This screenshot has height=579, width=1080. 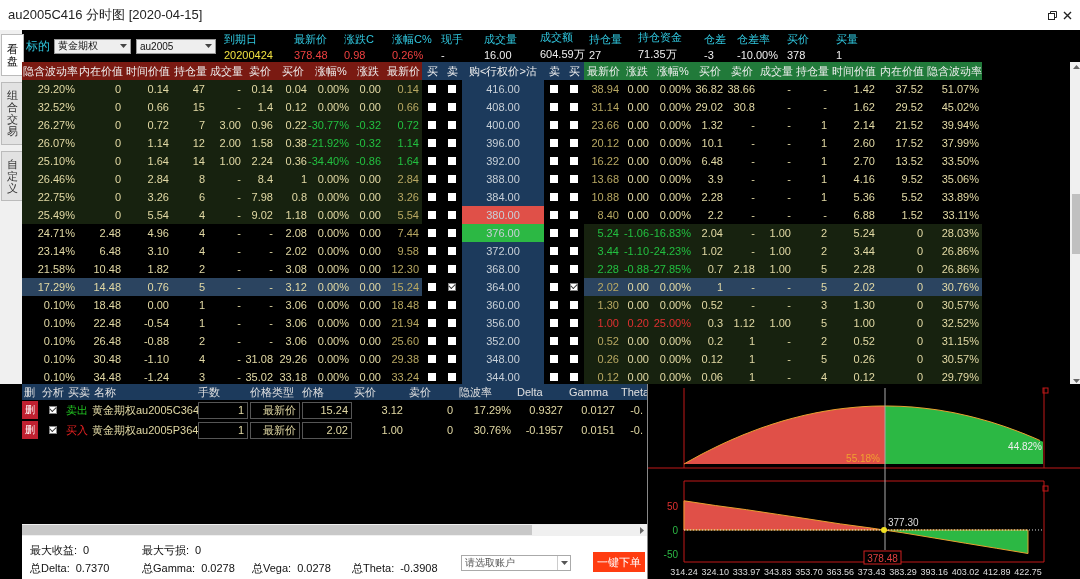 I want to click on table-cell: 13.68, so click(x=603, y=179).